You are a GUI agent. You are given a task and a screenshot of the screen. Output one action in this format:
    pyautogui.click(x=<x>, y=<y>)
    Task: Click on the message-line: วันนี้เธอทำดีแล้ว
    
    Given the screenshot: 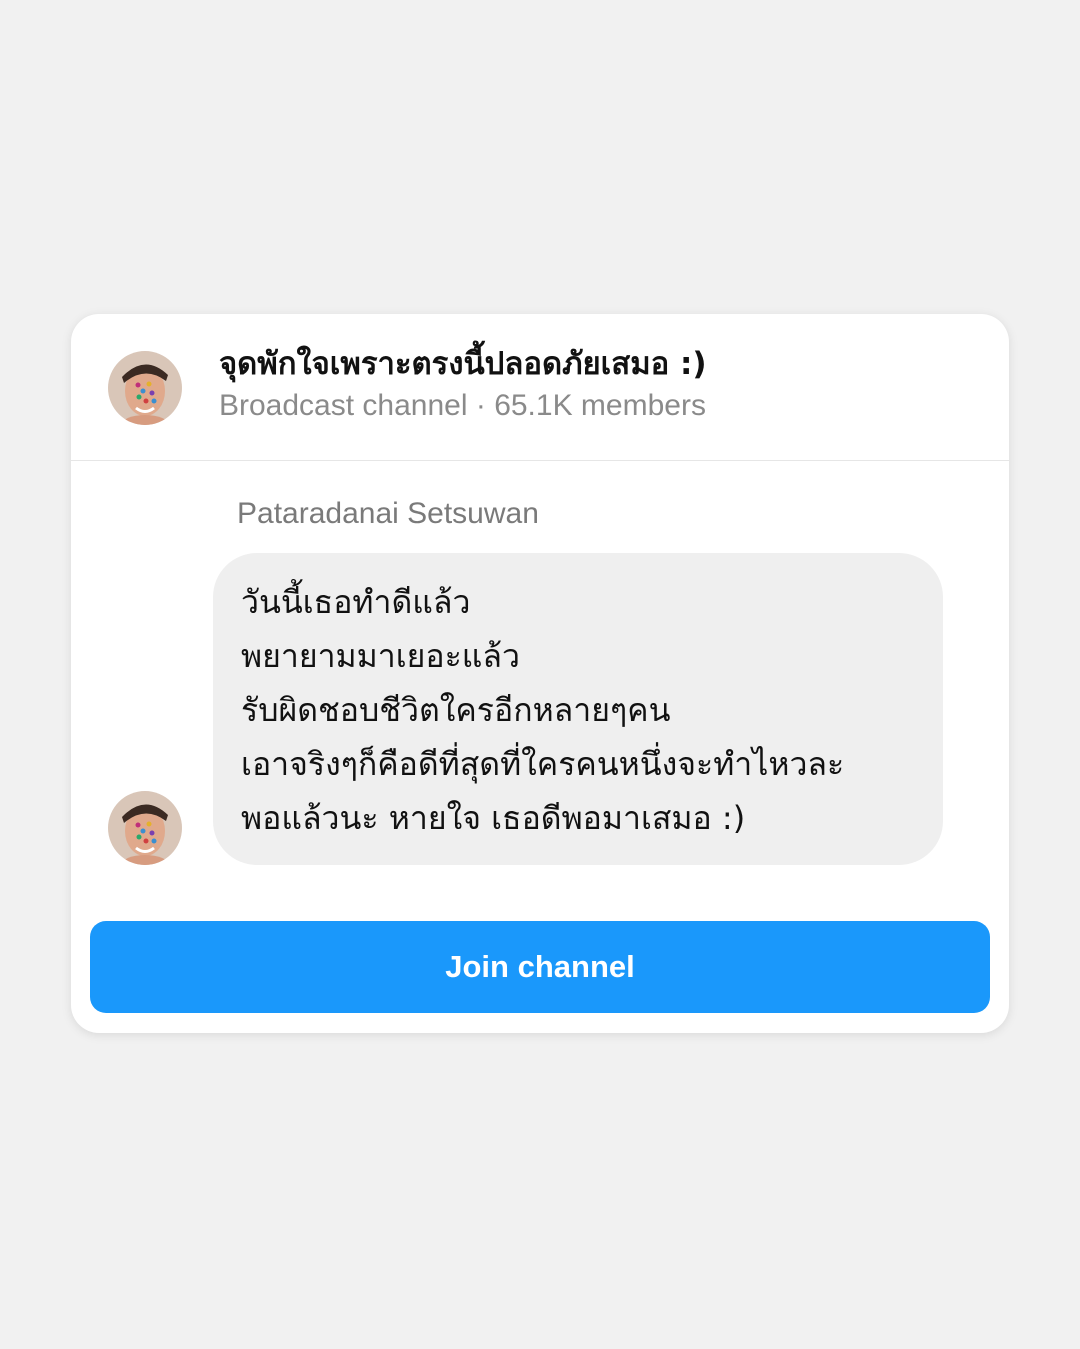 What is the action you would take?
    pyautogui.click(x=356, y=602)
    